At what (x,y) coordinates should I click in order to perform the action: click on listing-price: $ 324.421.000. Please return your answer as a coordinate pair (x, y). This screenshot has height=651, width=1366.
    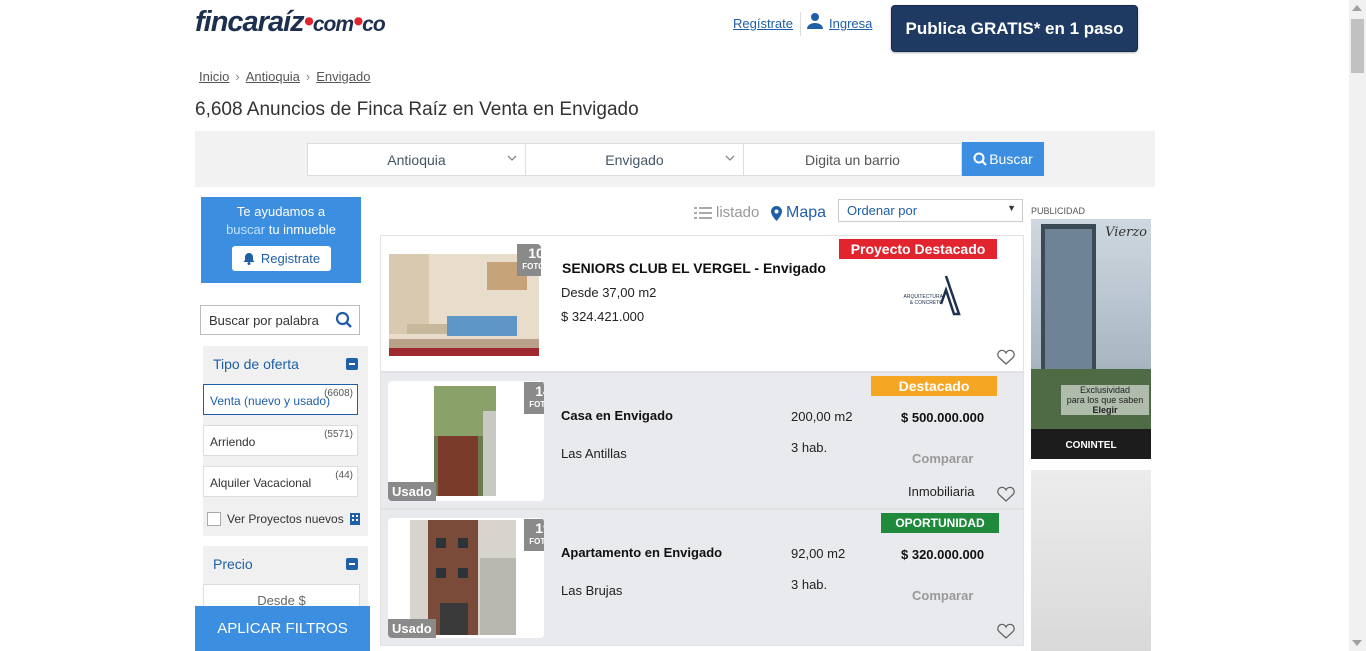
    Looking at the image, I should click on (603, 316).